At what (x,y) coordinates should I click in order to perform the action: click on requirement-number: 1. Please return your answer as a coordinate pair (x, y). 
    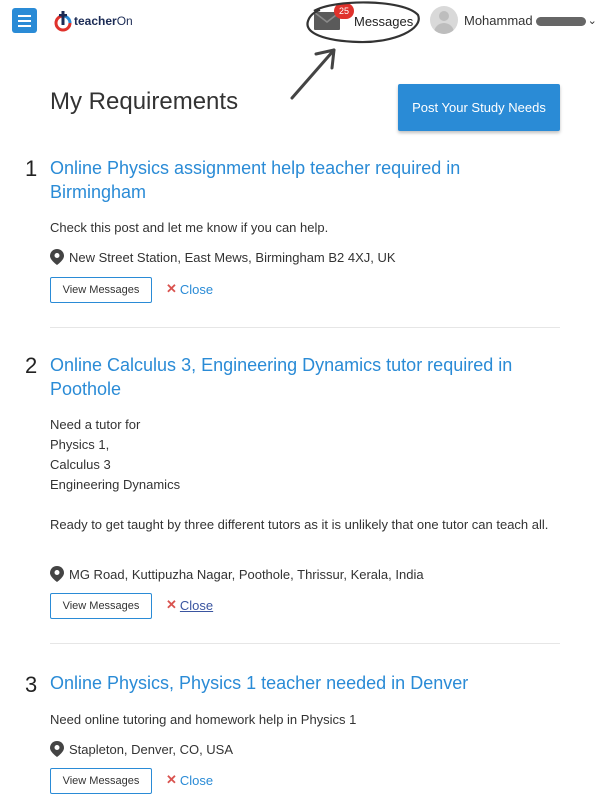
    Looking at the image, I should click on (31, 168).